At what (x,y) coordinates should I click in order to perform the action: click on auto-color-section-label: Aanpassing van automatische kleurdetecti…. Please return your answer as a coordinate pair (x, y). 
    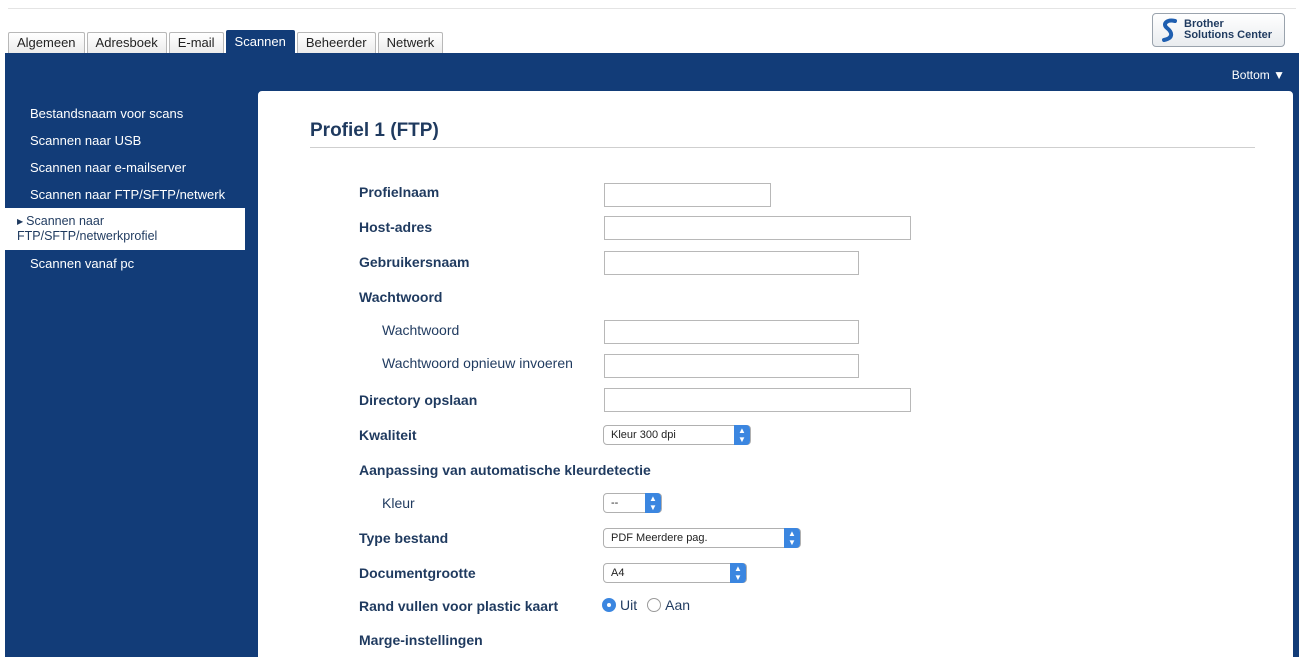
    Looking at the image, I should click on (505, 470).